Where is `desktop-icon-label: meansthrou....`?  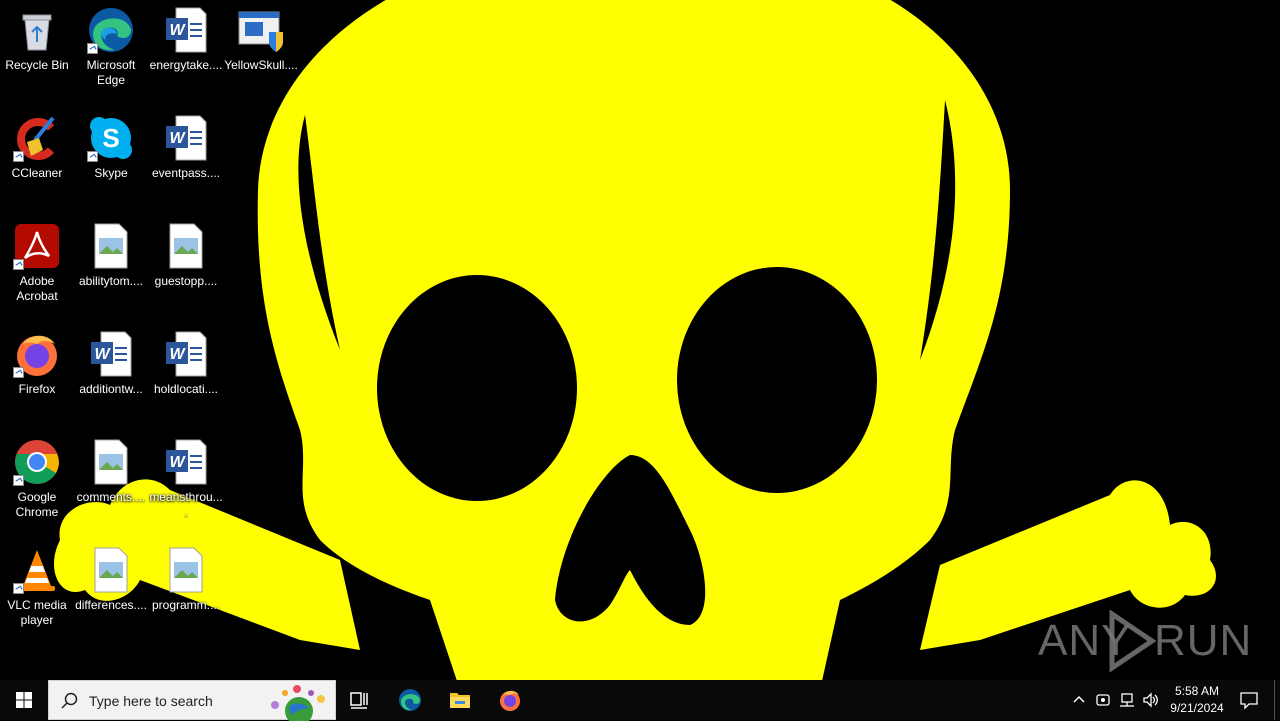
desktop-icon-label: meansthrou.... is located at coordinates (186, 504).